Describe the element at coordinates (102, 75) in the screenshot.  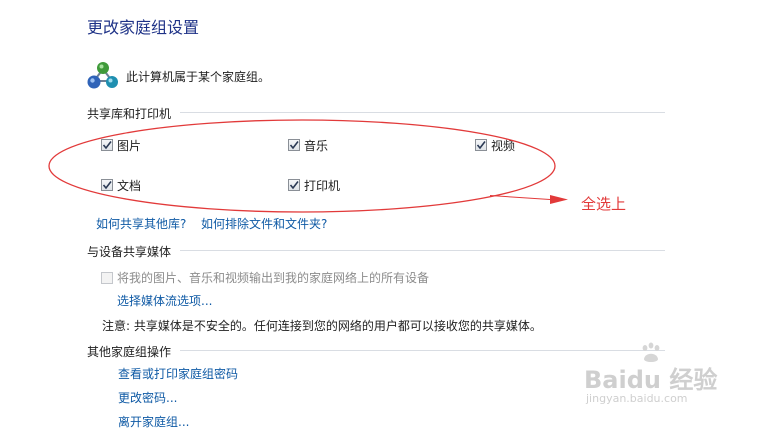
I see `homegroup-icon` at that location.